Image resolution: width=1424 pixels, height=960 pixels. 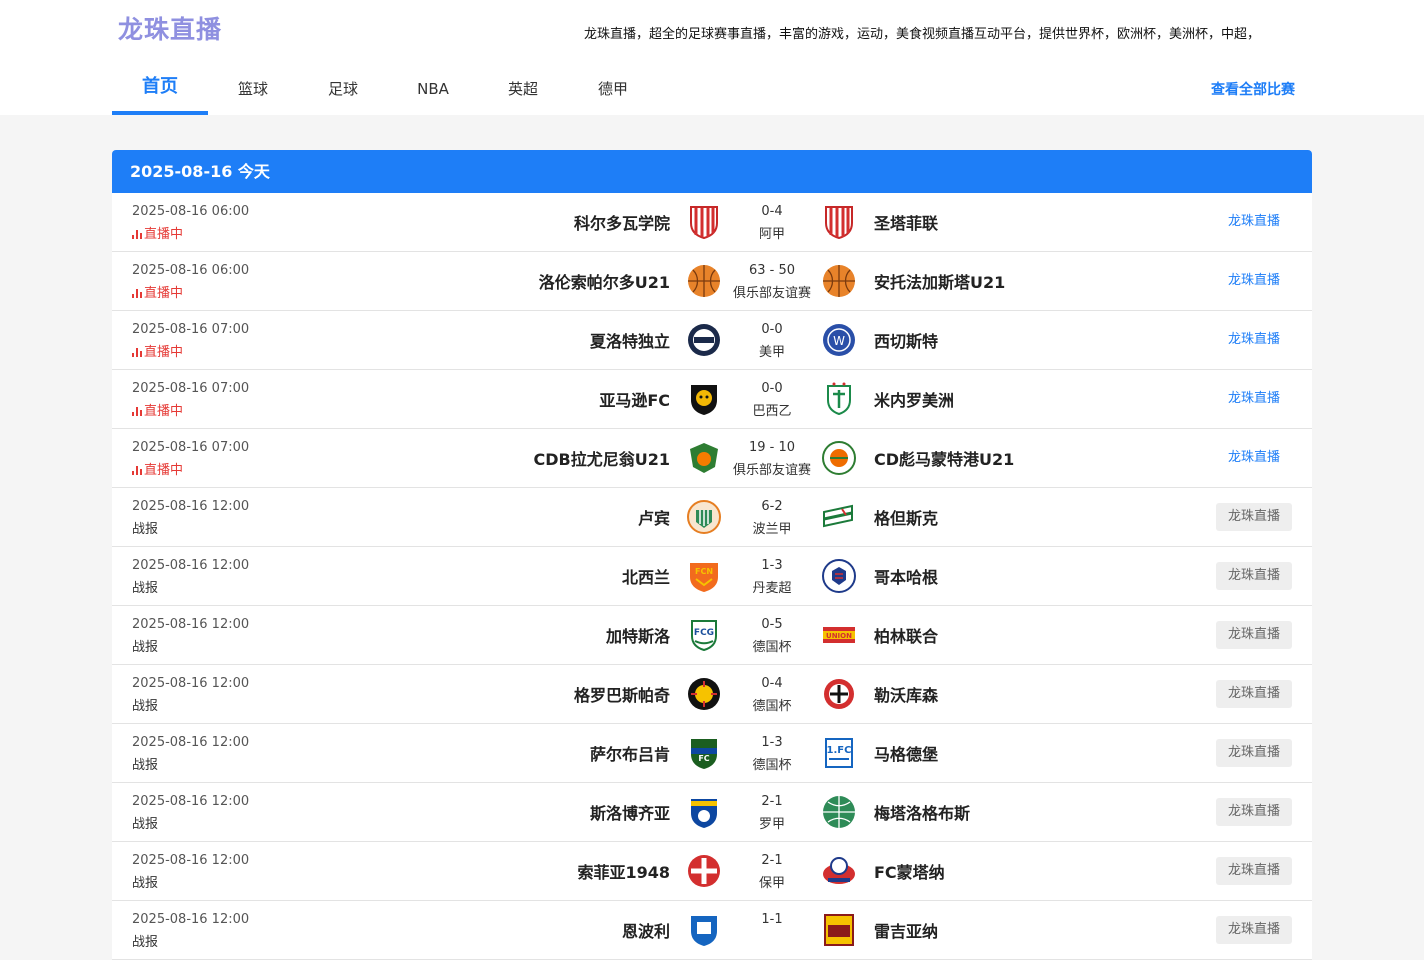 I want to click on league-name: 保甲, so click(x=771, y=883).